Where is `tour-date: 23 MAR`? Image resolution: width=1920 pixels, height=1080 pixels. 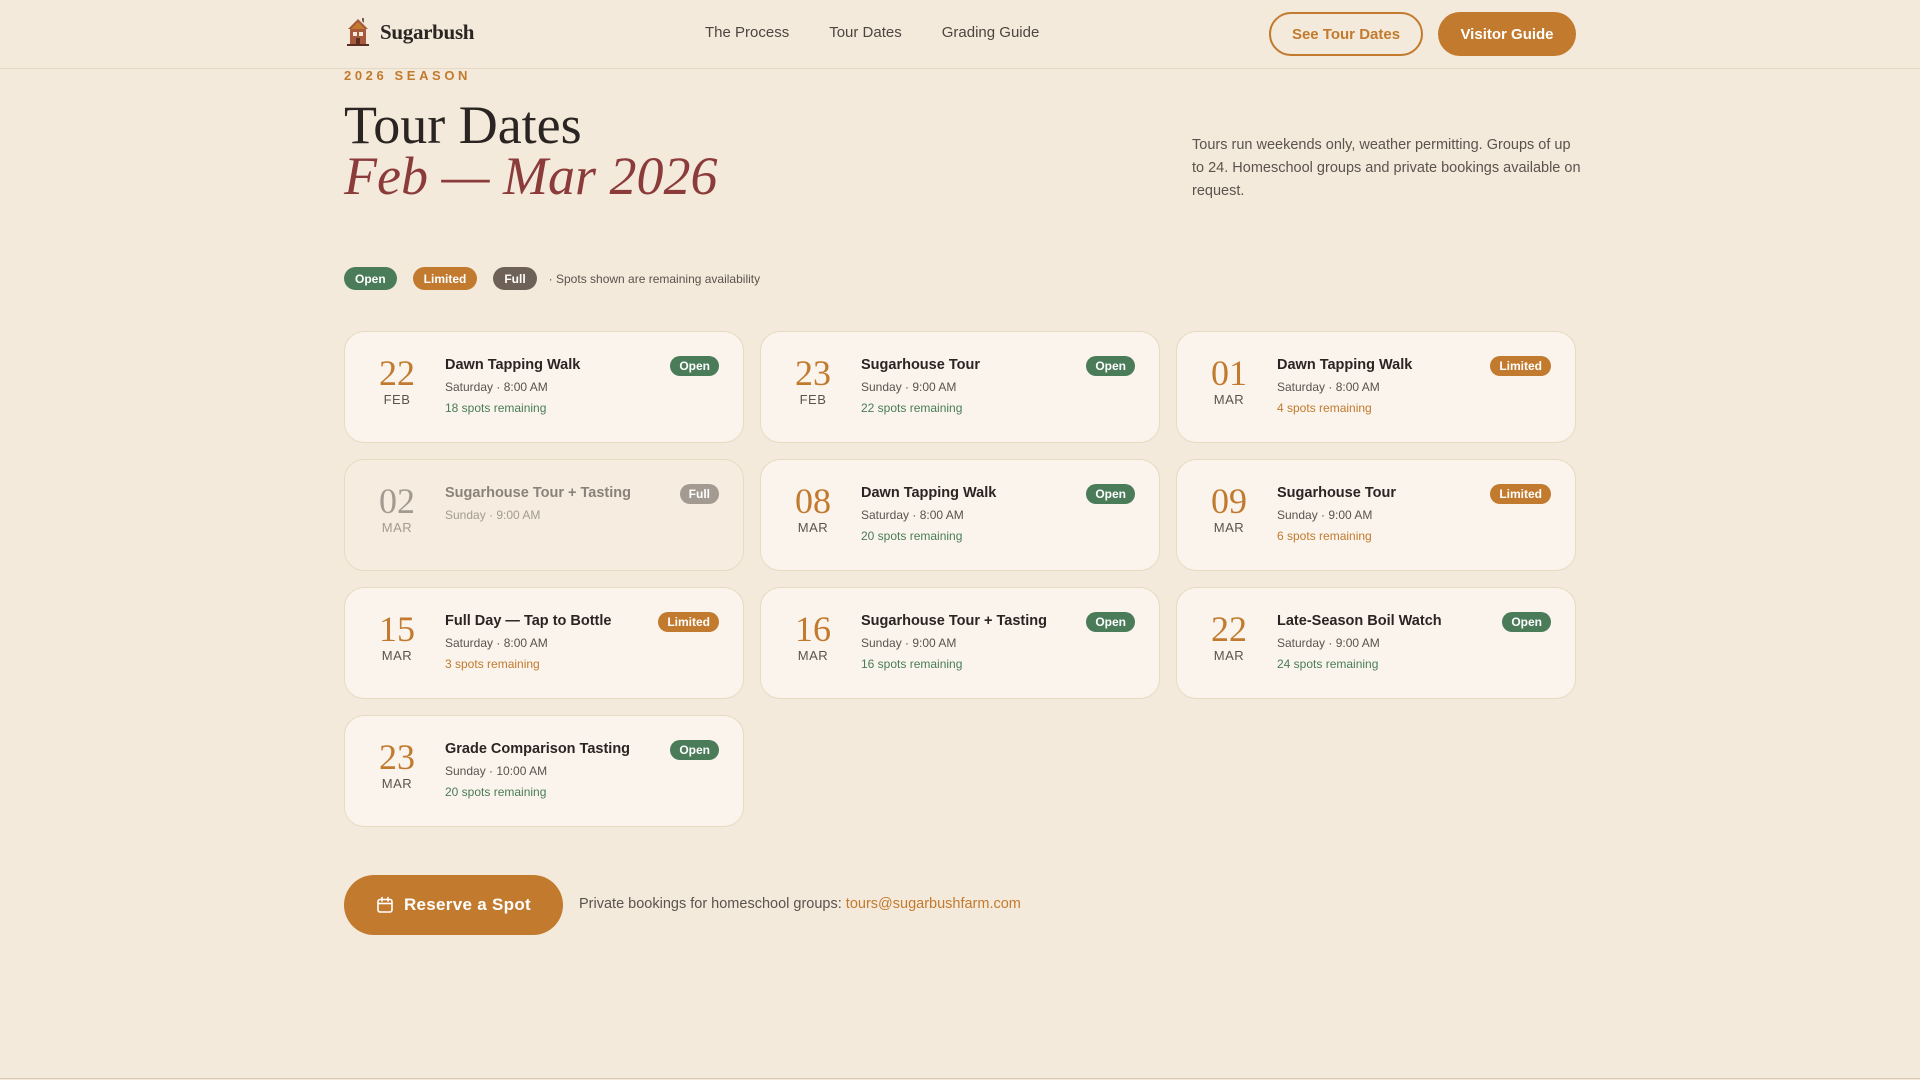 tour-date: 23 MAR is located at coordinates (397, 764).